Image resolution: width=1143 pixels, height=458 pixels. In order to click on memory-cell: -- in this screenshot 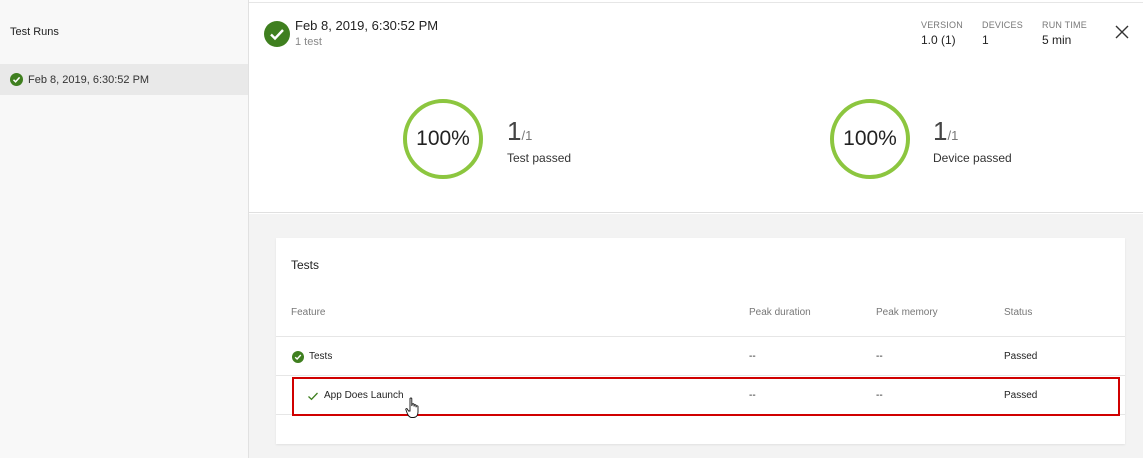, I will do `click(879, 356)`.